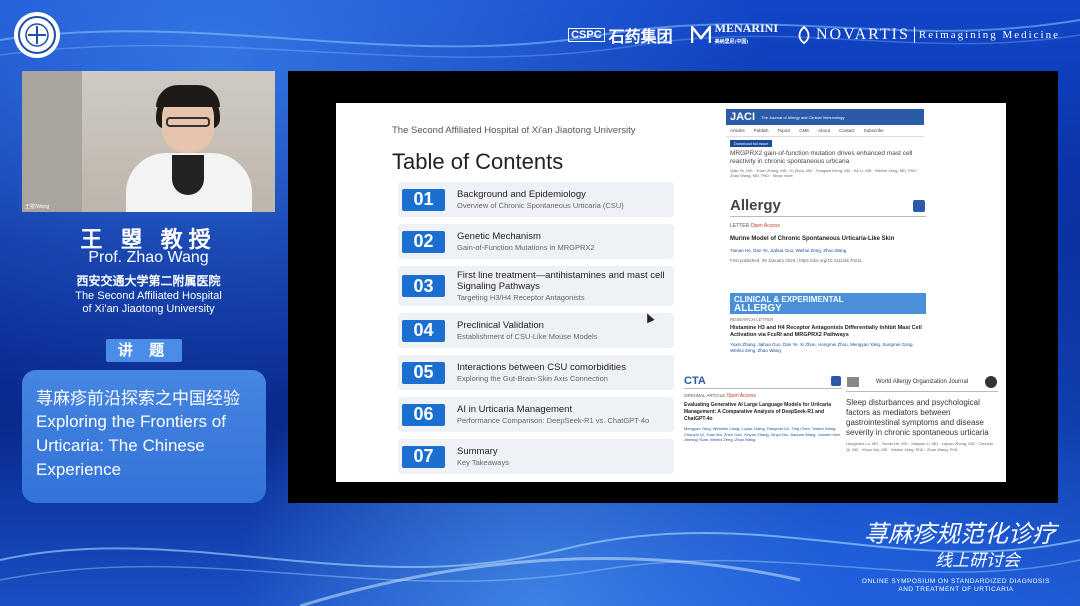 This screenshot has width=1080, height=606. I want to click on menarini-sub: 美纳里尼(中国), so click(731, 42).